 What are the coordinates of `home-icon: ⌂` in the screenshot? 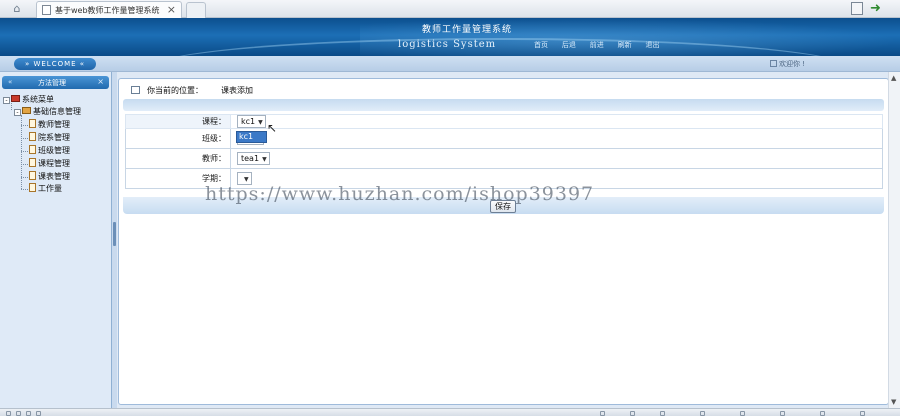 It's located at (17, 8).